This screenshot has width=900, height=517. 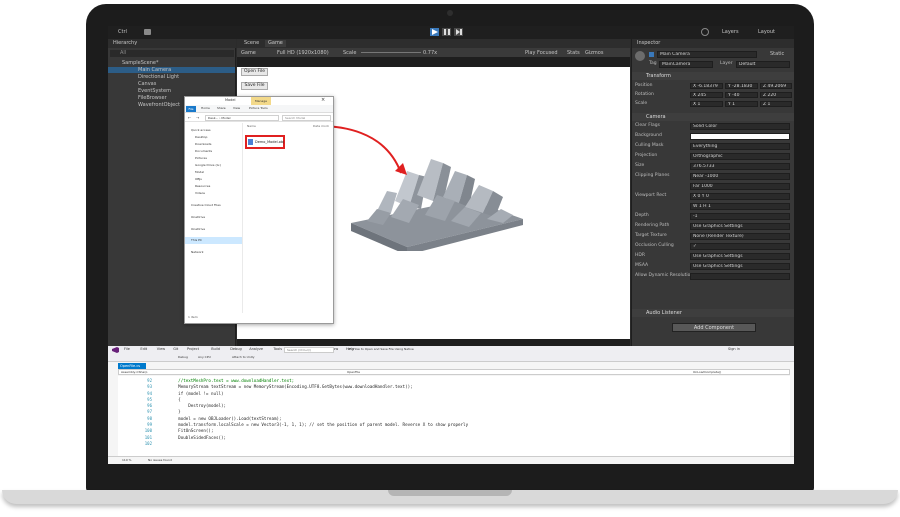 What do you see at coordinates (321, 126) in the screenshot?
I see `column-date: Date modi` at bounding box center [321, 126].